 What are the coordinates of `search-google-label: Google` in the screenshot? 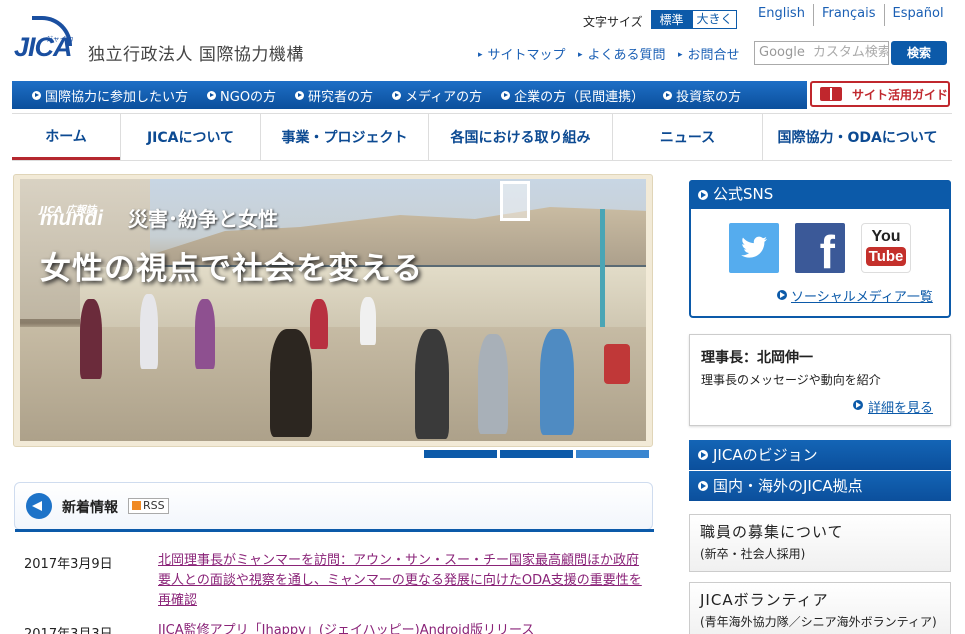 It's located at (782, 52).